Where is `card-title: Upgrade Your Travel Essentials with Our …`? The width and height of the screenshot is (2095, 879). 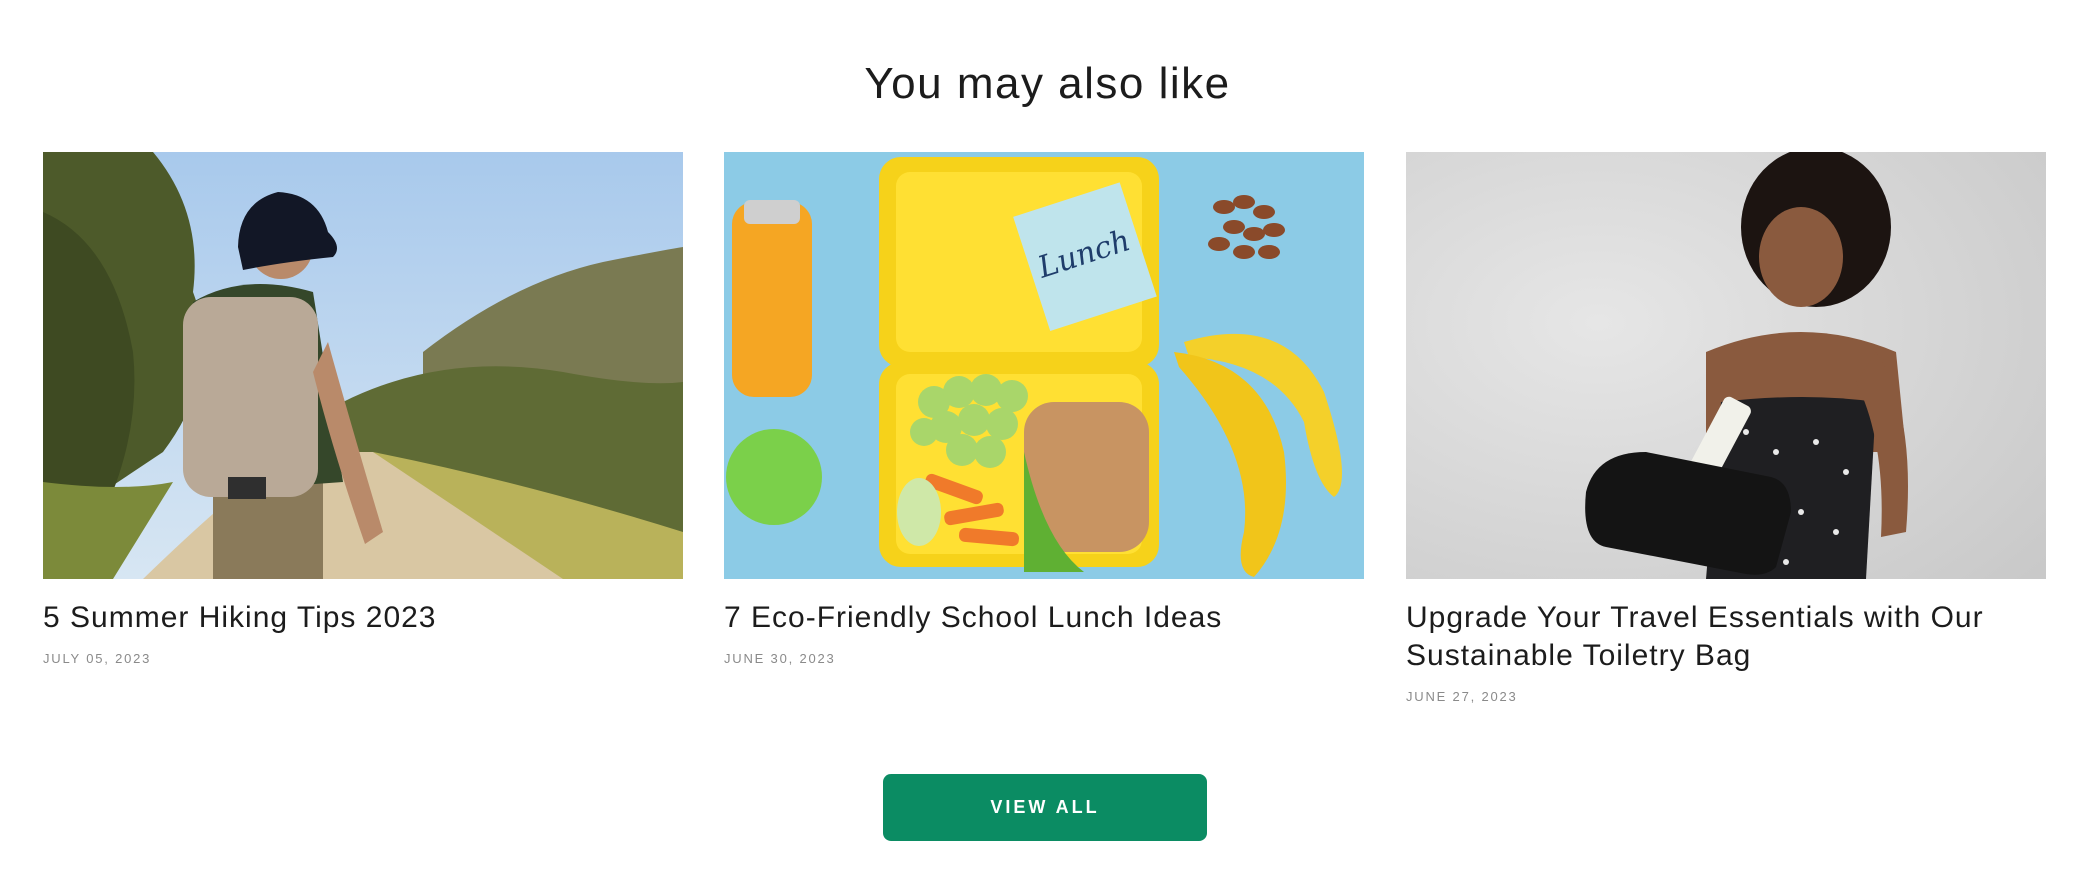 card-title: Upgrade Your Travel Essentials with Our … is located at coordinates (1726, 637).